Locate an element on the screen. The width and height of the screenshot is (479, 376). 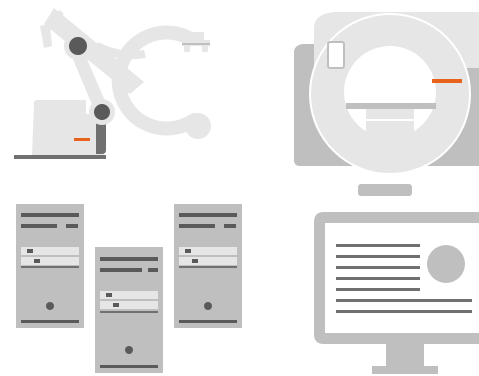
server-tower-left is located at coordinates (50, 266).